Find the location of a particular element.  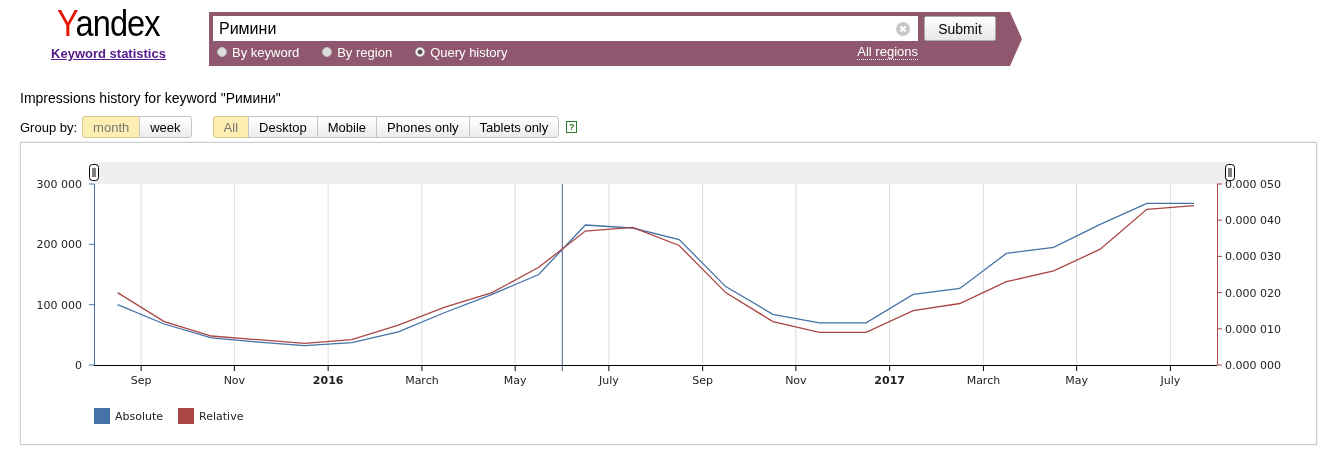

group-by-toggle: month is located at coordinates (111, 127).